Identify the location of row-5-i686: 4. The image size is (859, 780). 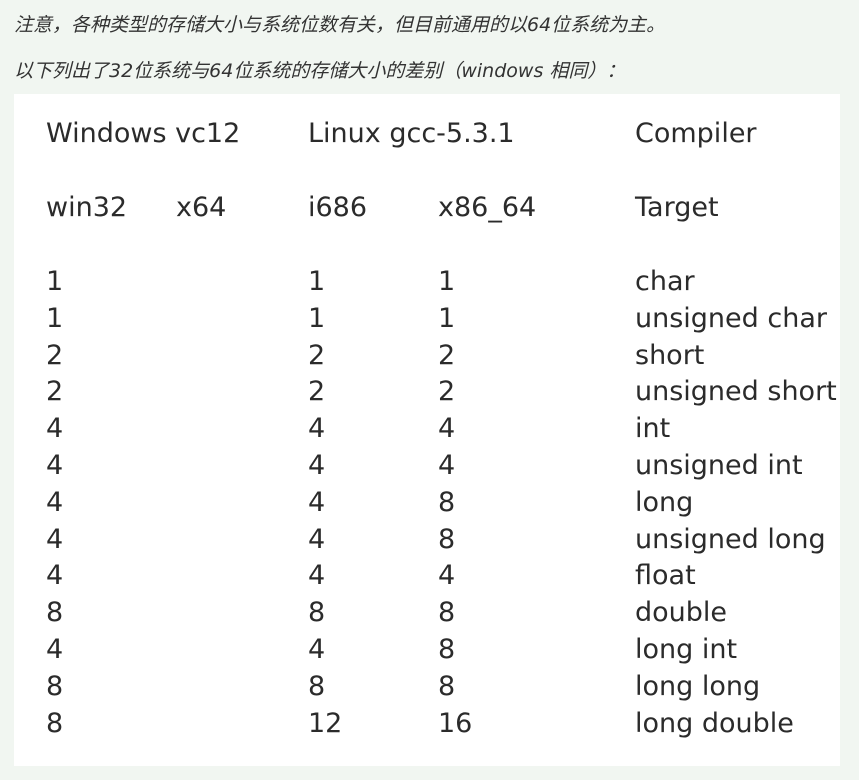
(317, 465).